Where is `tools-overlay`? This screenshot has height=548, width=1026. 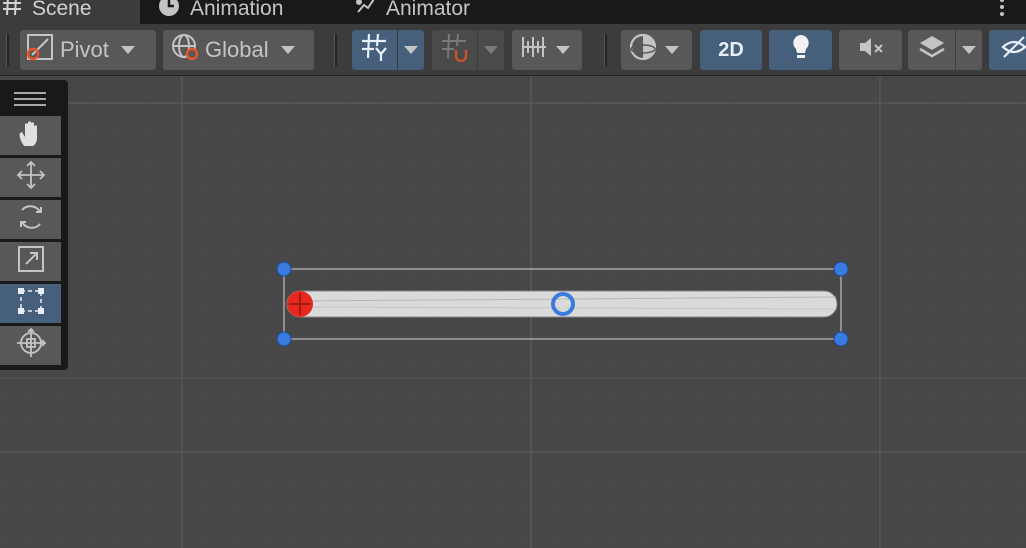 tools-overlay is located at coordinates (34, 225).